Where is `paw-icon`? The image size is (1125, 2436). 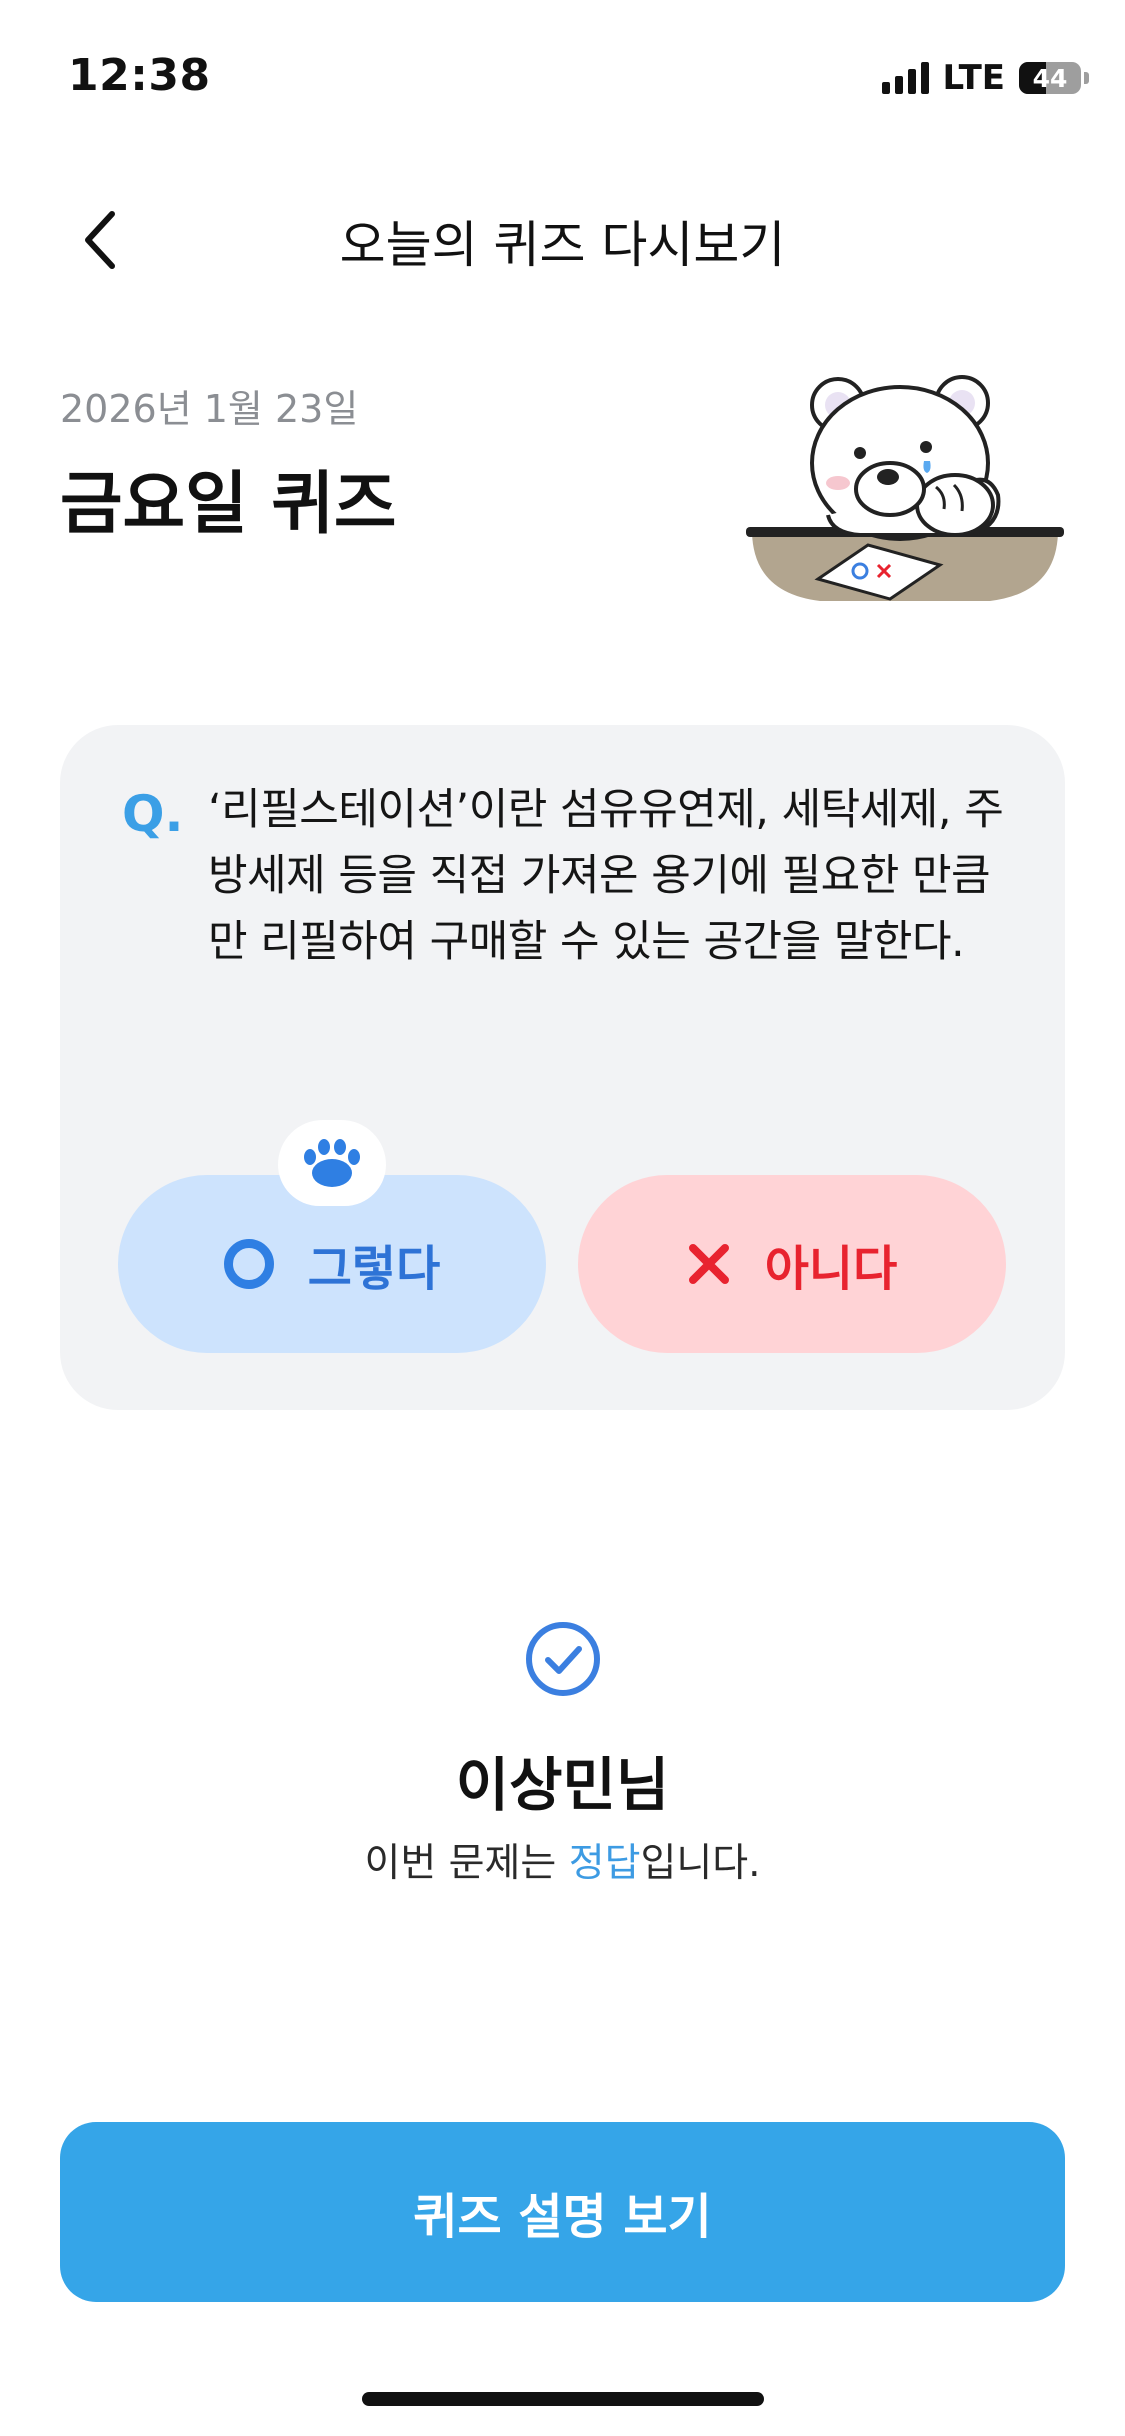 paw-icon is located at coordinates (332, 1163).